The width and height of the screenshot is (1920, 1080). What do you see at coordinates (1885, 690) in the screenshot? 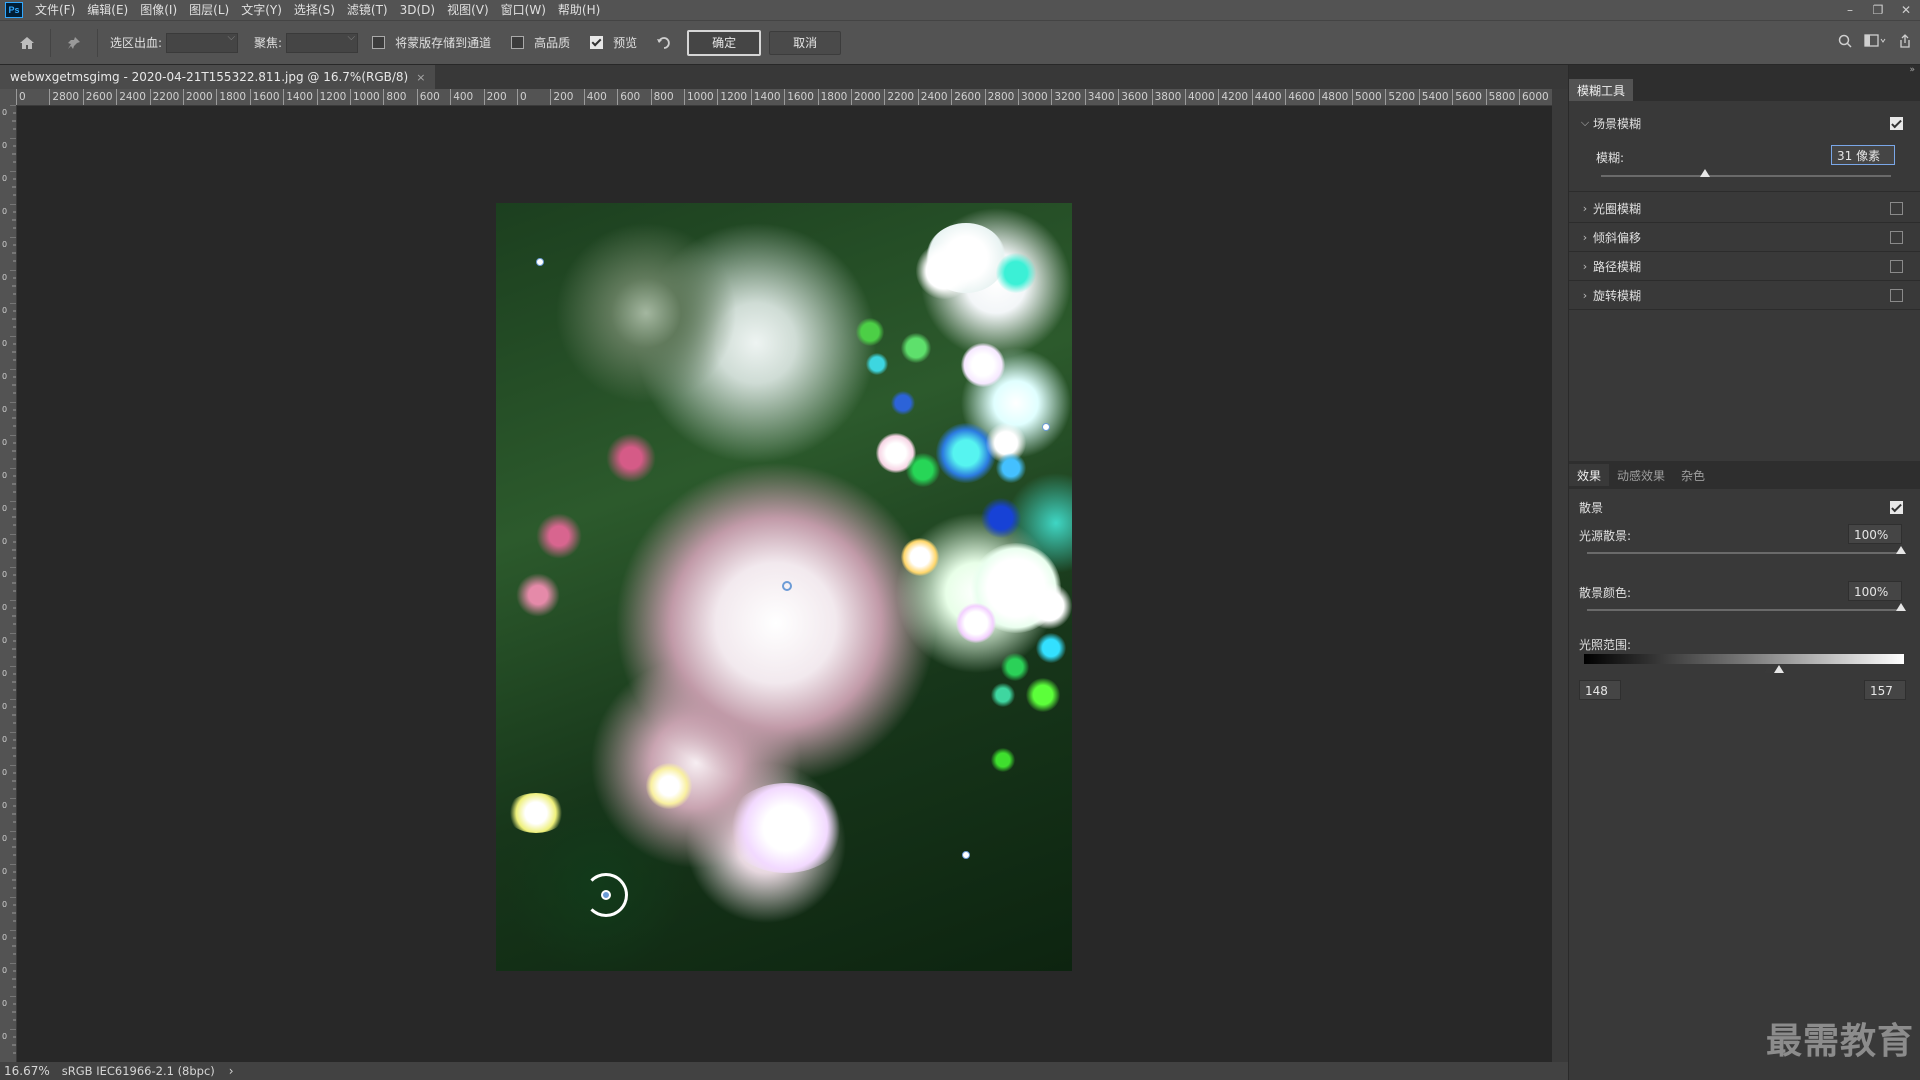
I see `light-range-high-input: 157` at bounding box center [1885, 690].